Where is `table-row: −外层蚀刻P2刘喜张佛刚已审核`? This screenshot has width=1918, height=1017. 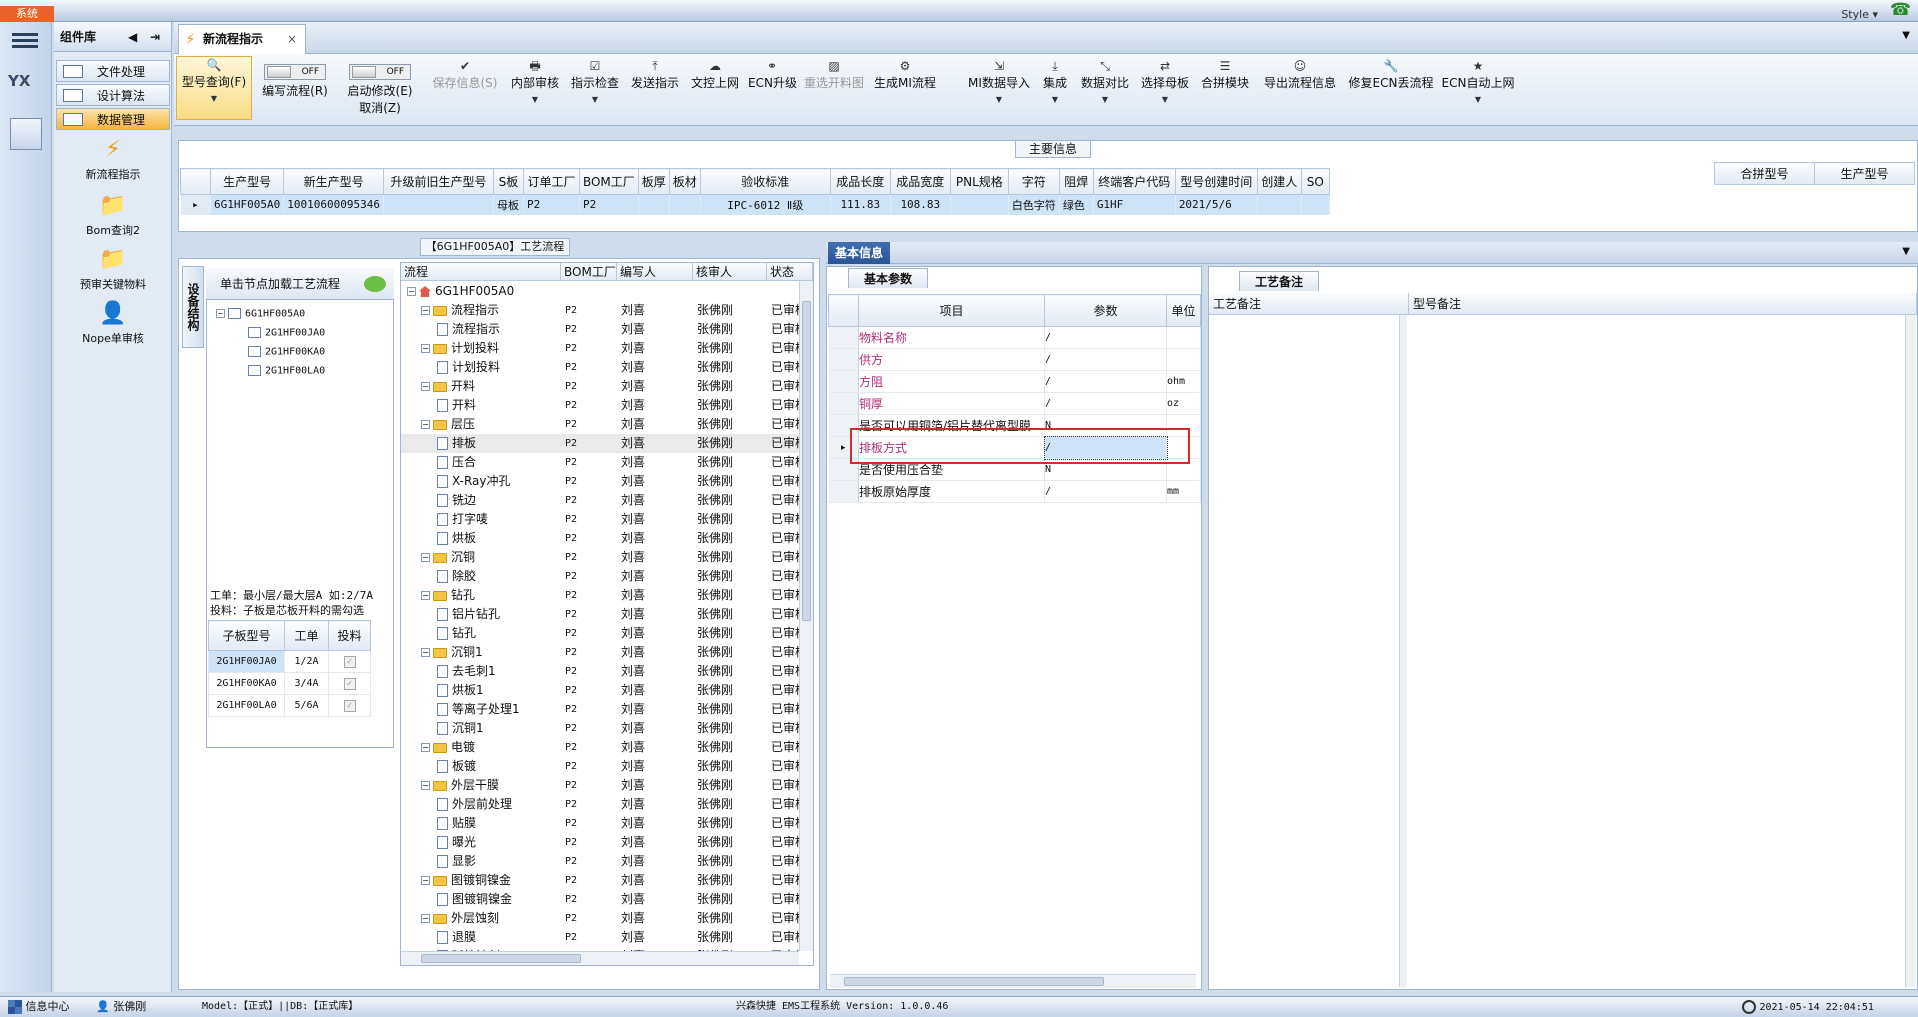 table-row: −外层蚀刻P2刘喜张佛刚已审核 is located at coordinates (607, 918).